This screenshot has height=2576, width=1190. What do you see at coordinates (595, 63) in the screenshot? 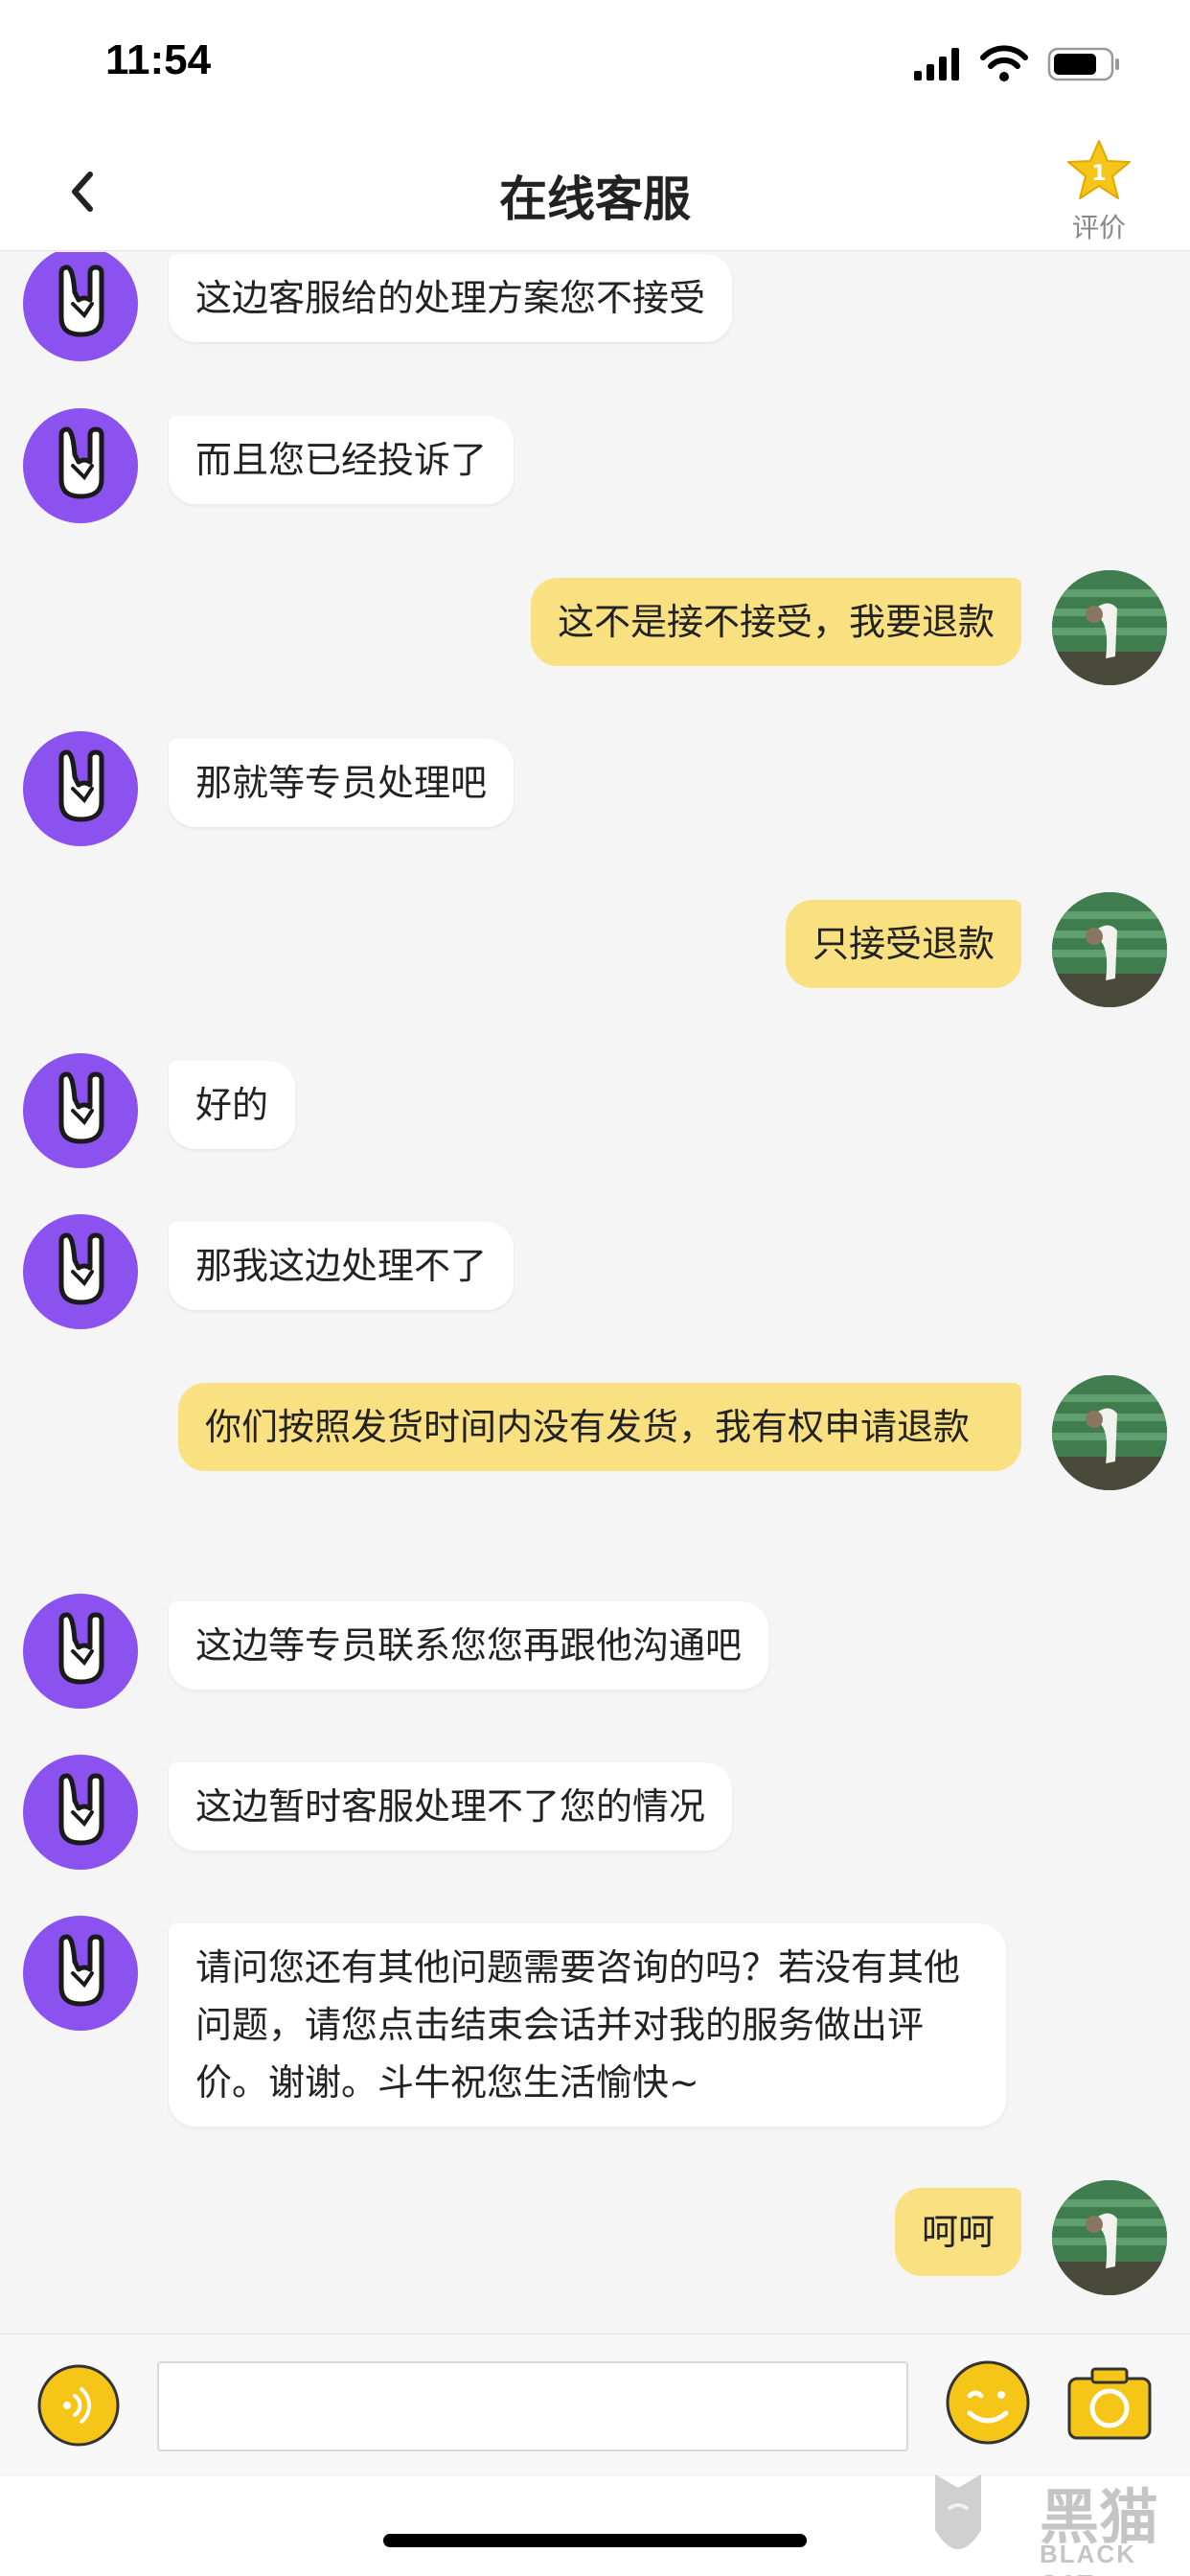
I see `status-bar: 11:54` at bounding box center [595, 63].